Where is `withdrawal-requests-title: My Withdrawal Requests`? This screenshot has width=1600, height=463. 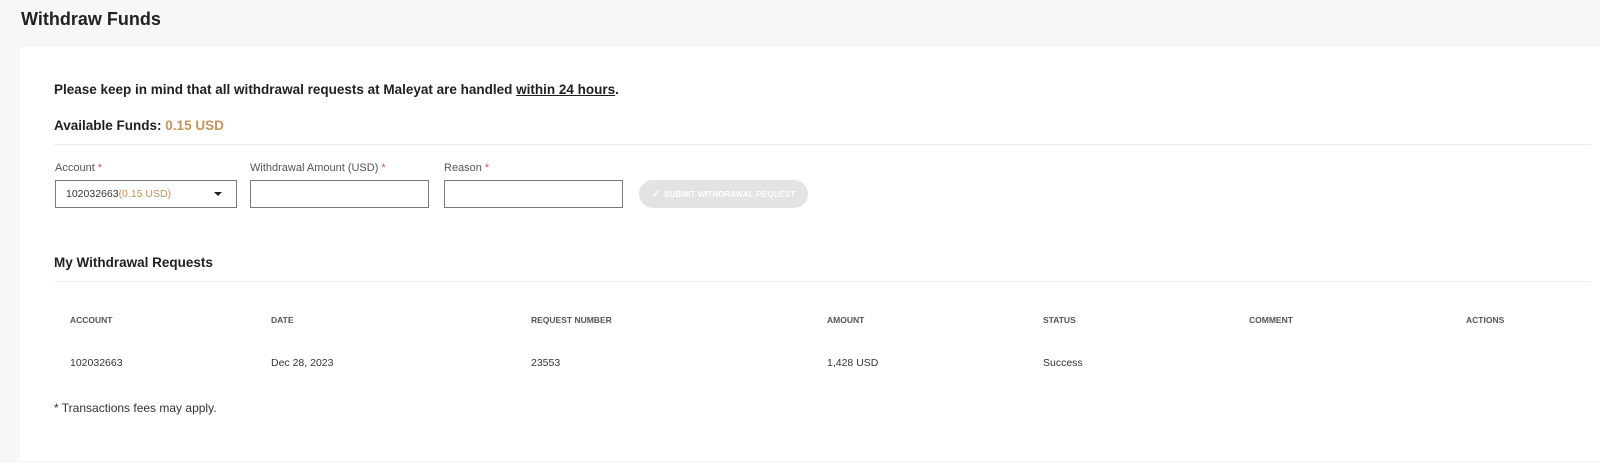 withdrawal-requests-title: My Withdrawal Requests is located at coordinates (133, 262).